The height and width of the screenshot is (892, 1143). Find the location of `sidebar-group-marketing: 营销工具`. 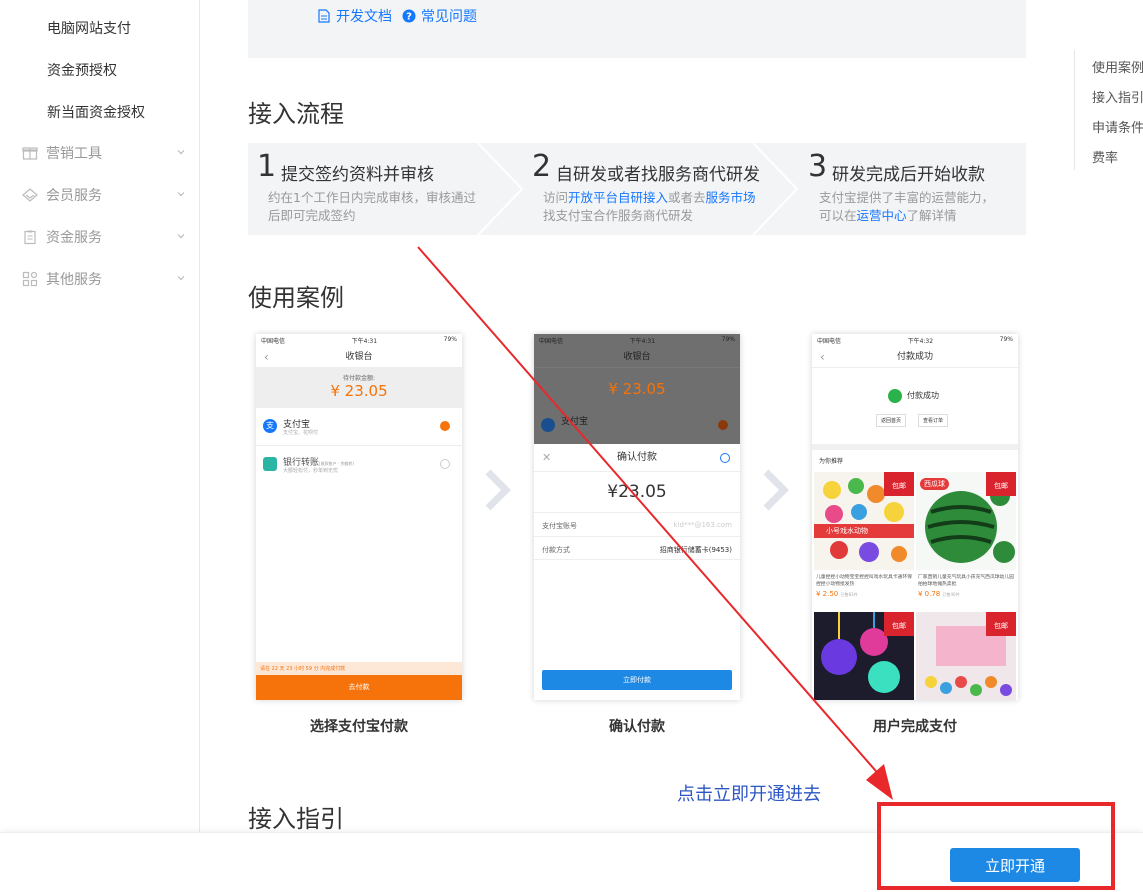

sidebar-group-marketing: 营销工具 is located at coordinates (104, 153).